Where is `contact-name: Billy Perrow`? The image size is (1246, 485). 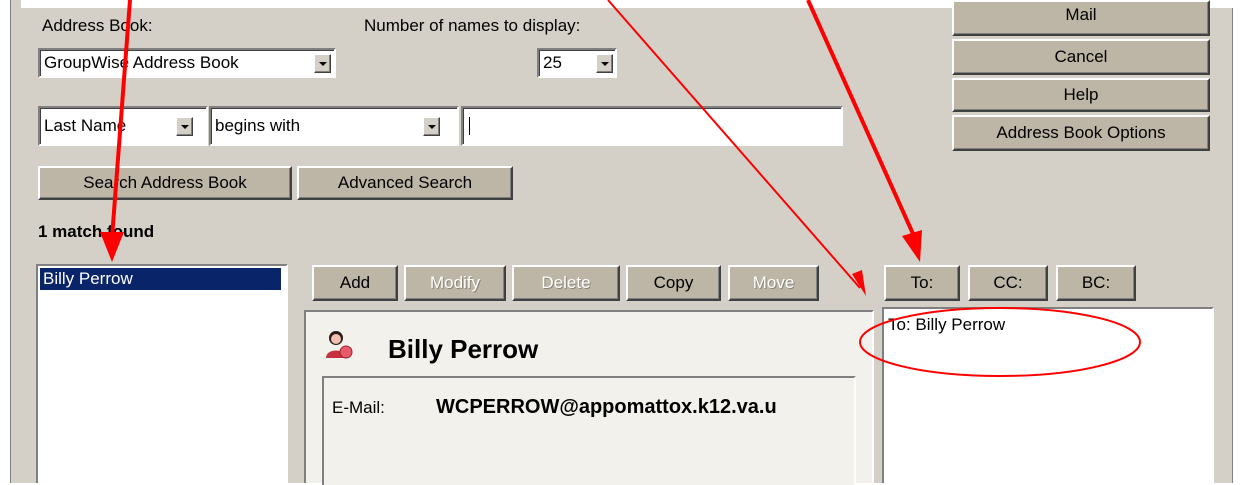
contact-name: Billy Perrow is located at coordinates (463, 349).